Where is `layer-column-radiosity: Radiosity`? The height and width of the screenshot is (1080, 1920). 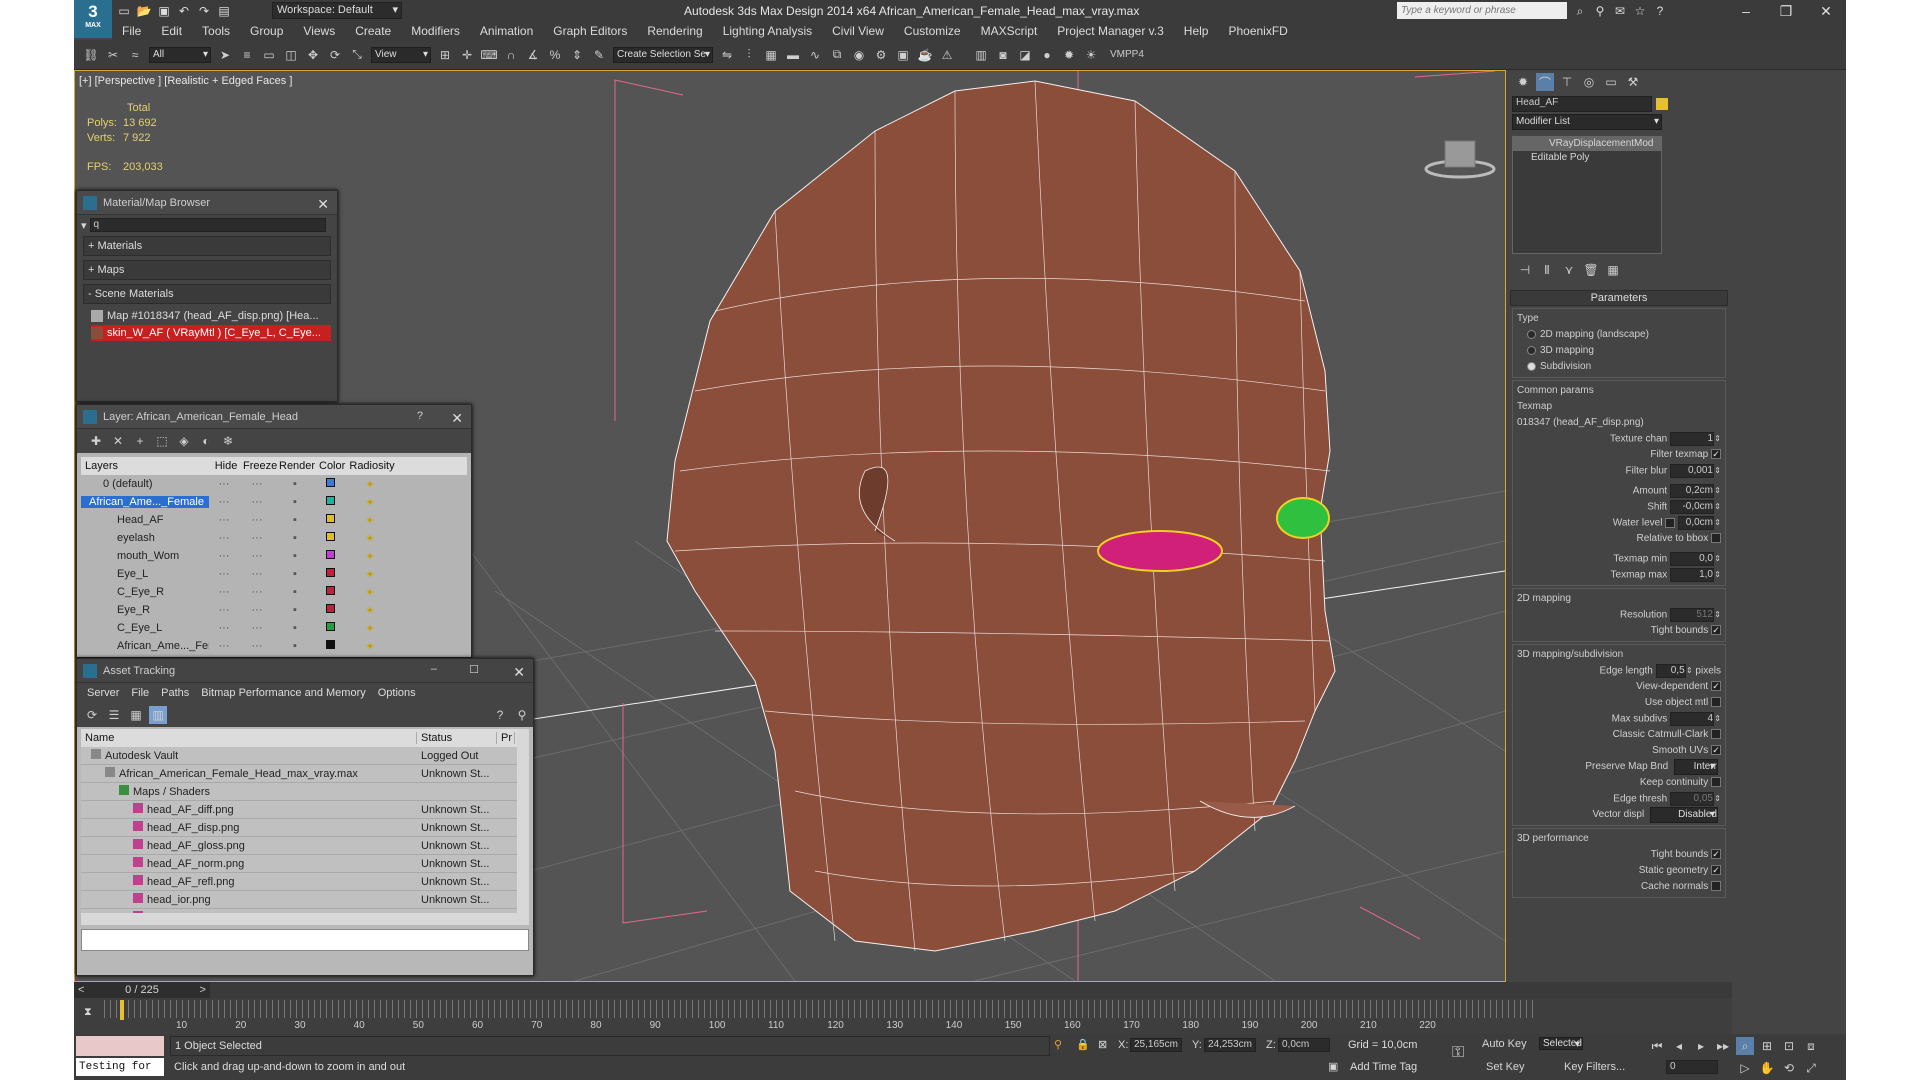
layer-column-radiosity: Radiosity is located at coordinates (370, 466).